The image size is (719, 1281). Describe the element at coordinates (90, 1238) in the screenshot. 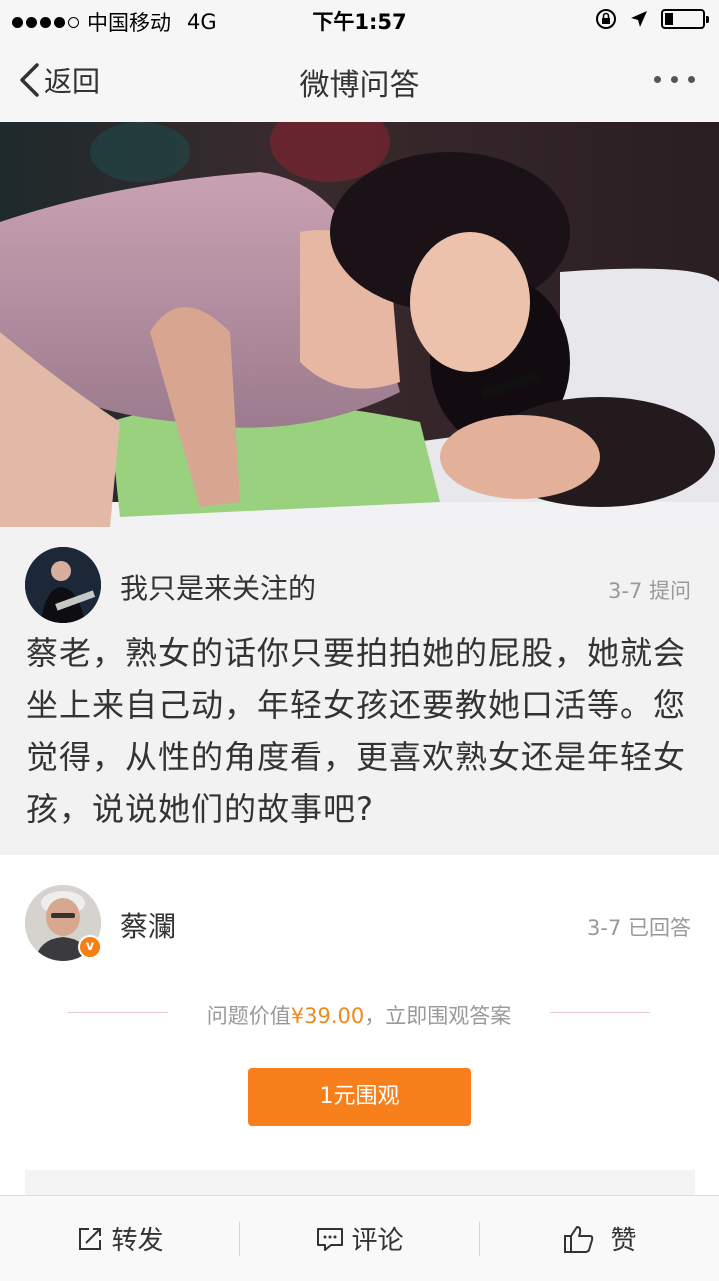

I see `repost-icon` at that location.